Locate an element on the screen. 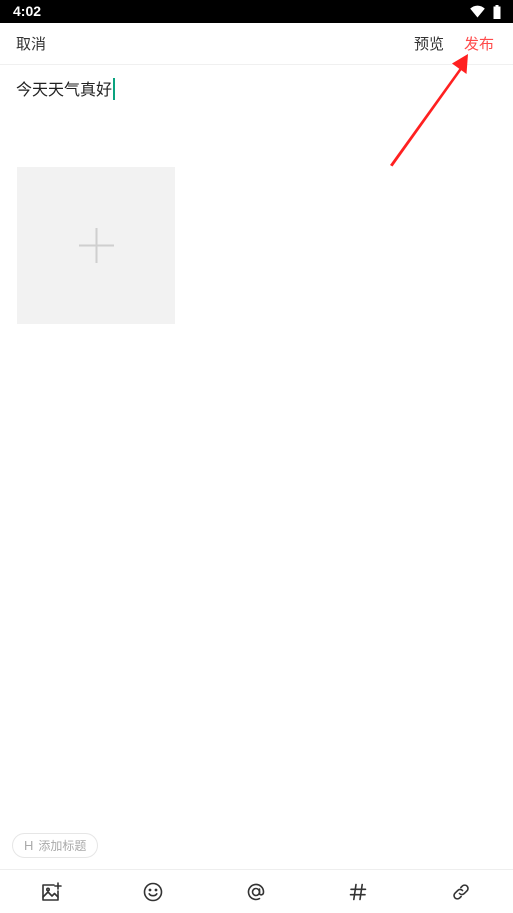 Image resolution: width=513 pixels, height=913 pixels. emoji-icon is located at coordinates (153, 892).